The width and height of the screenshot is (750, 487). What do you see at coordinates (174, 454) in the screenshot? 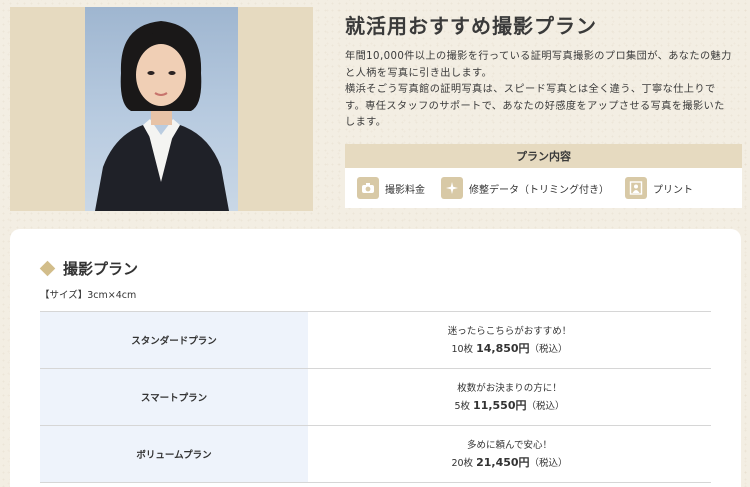
I see `plan-name: ボリュームプラン` at bounding box center [174, 454].